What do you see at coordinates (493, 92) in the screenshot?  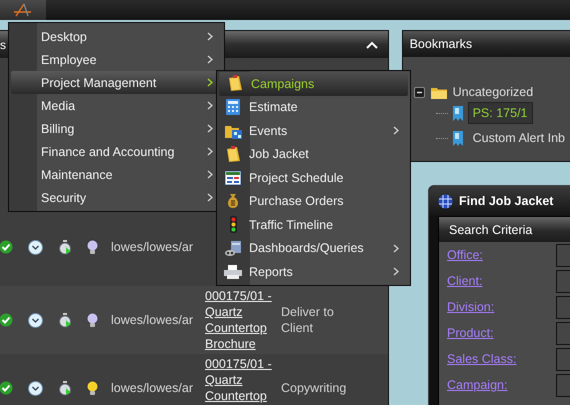 I see `tree-folder-label: Uncategorized` at bounding box center [493, 92].